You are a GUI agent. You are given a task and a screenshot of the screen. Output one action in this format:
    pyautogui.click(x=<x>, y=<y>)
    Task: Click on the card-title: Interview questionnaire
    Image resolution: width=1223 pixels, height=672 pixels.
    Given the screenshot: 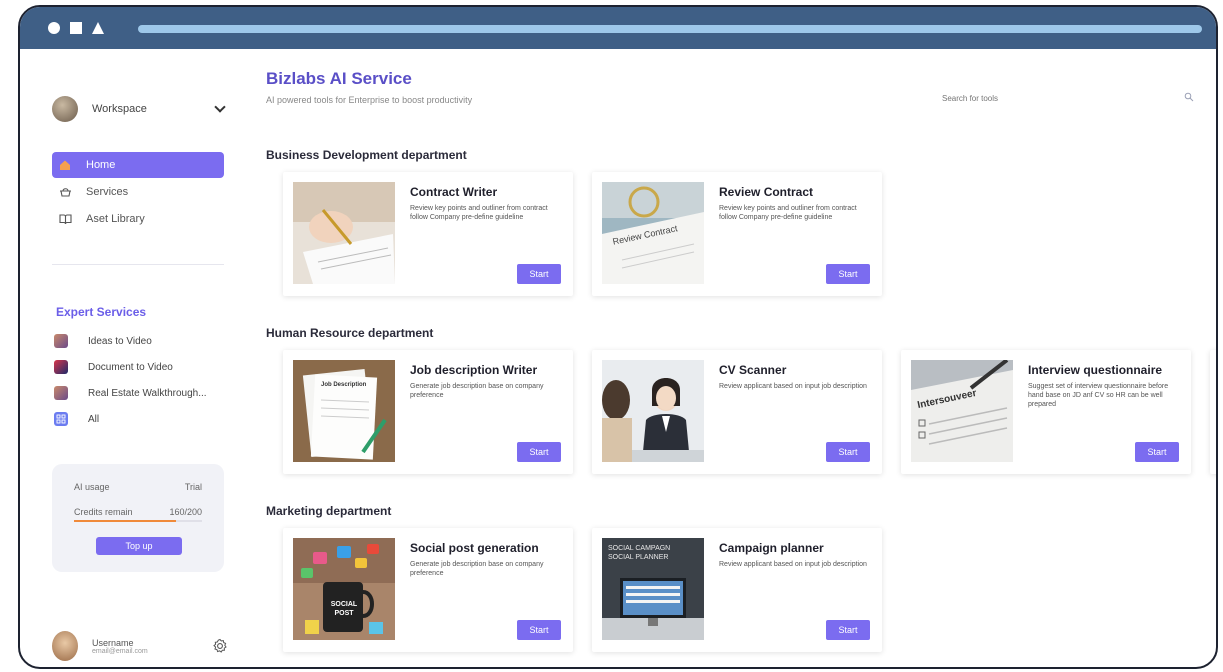 What is the action you would take?
    pyautogui.click(x=1095, y=370)
    